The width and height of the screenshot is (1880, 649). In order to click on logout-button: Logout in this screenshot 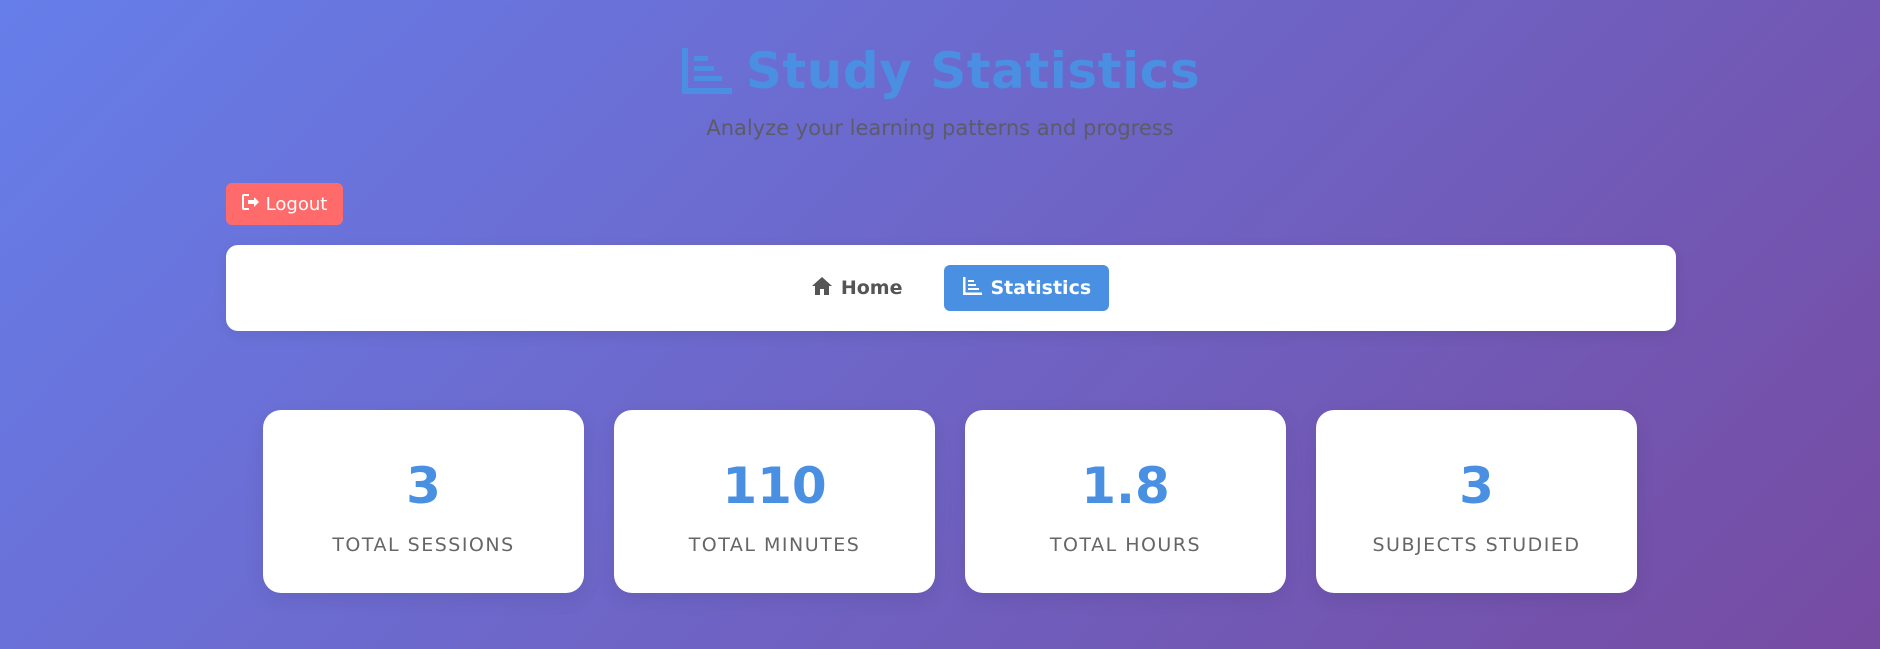, I will do `click(284, 204)`.